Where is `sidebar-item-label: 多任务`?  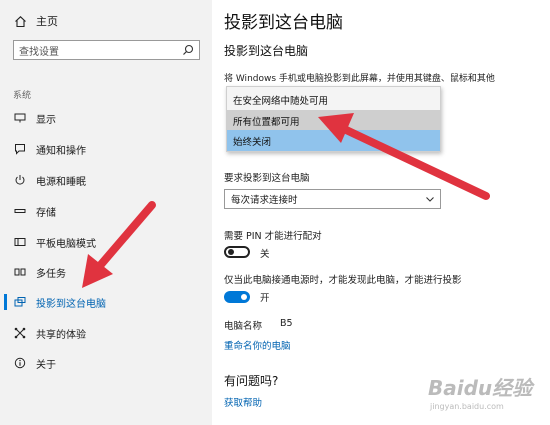 sidebar-item-label: 多任务 is located at coordinates (51, 274).